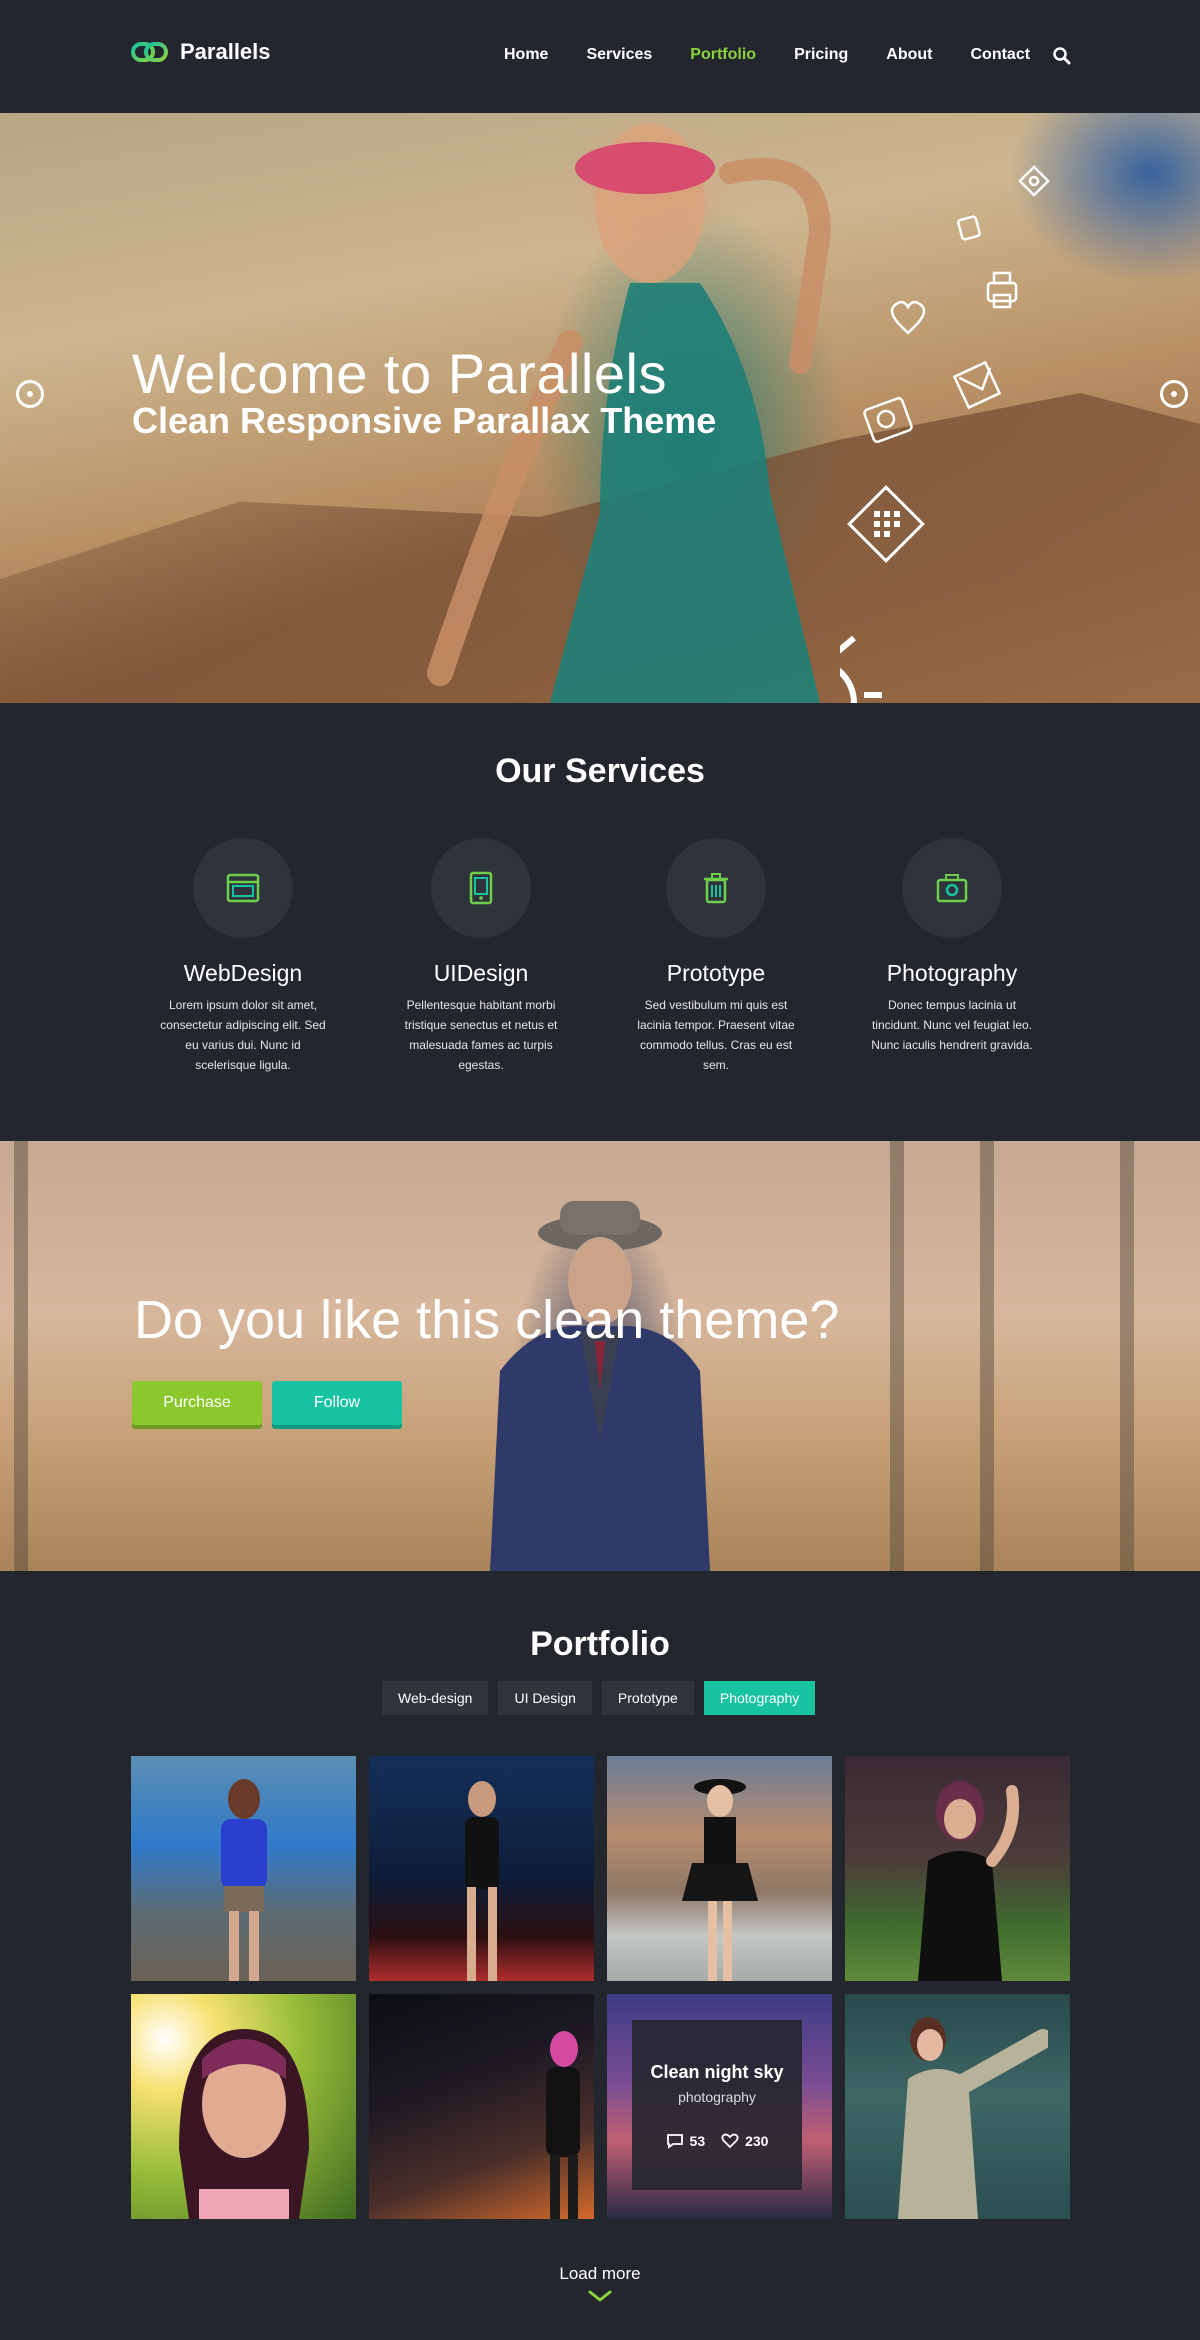 The image size is (1200, 2340). What do you see at coordinates (744, 2141) in the screenshot?
I see `likes-stat: 230` at bounding box center [744, 2141].